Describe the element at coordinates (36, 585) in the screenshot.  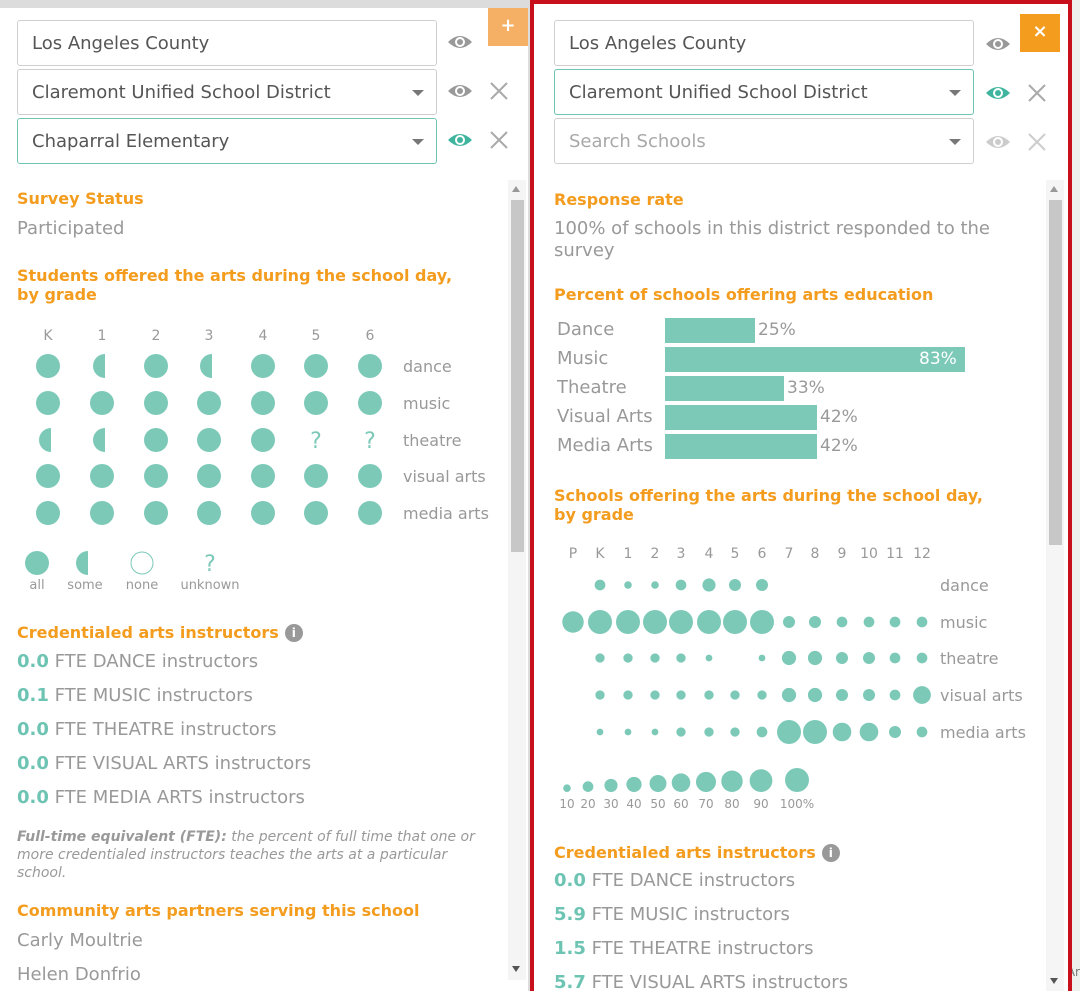
I see `legend-label: all` at that location.